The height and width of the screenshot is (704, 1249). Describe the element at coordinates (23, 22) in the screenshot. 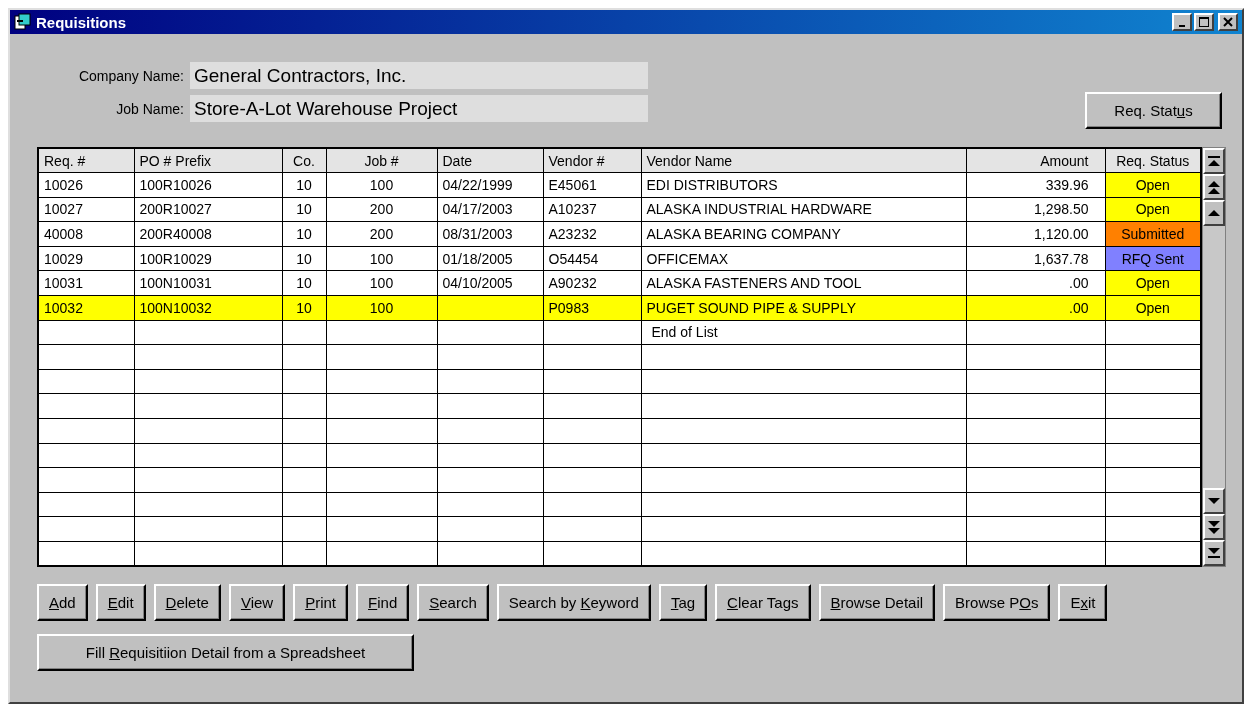

I see `app-icon` at that location.